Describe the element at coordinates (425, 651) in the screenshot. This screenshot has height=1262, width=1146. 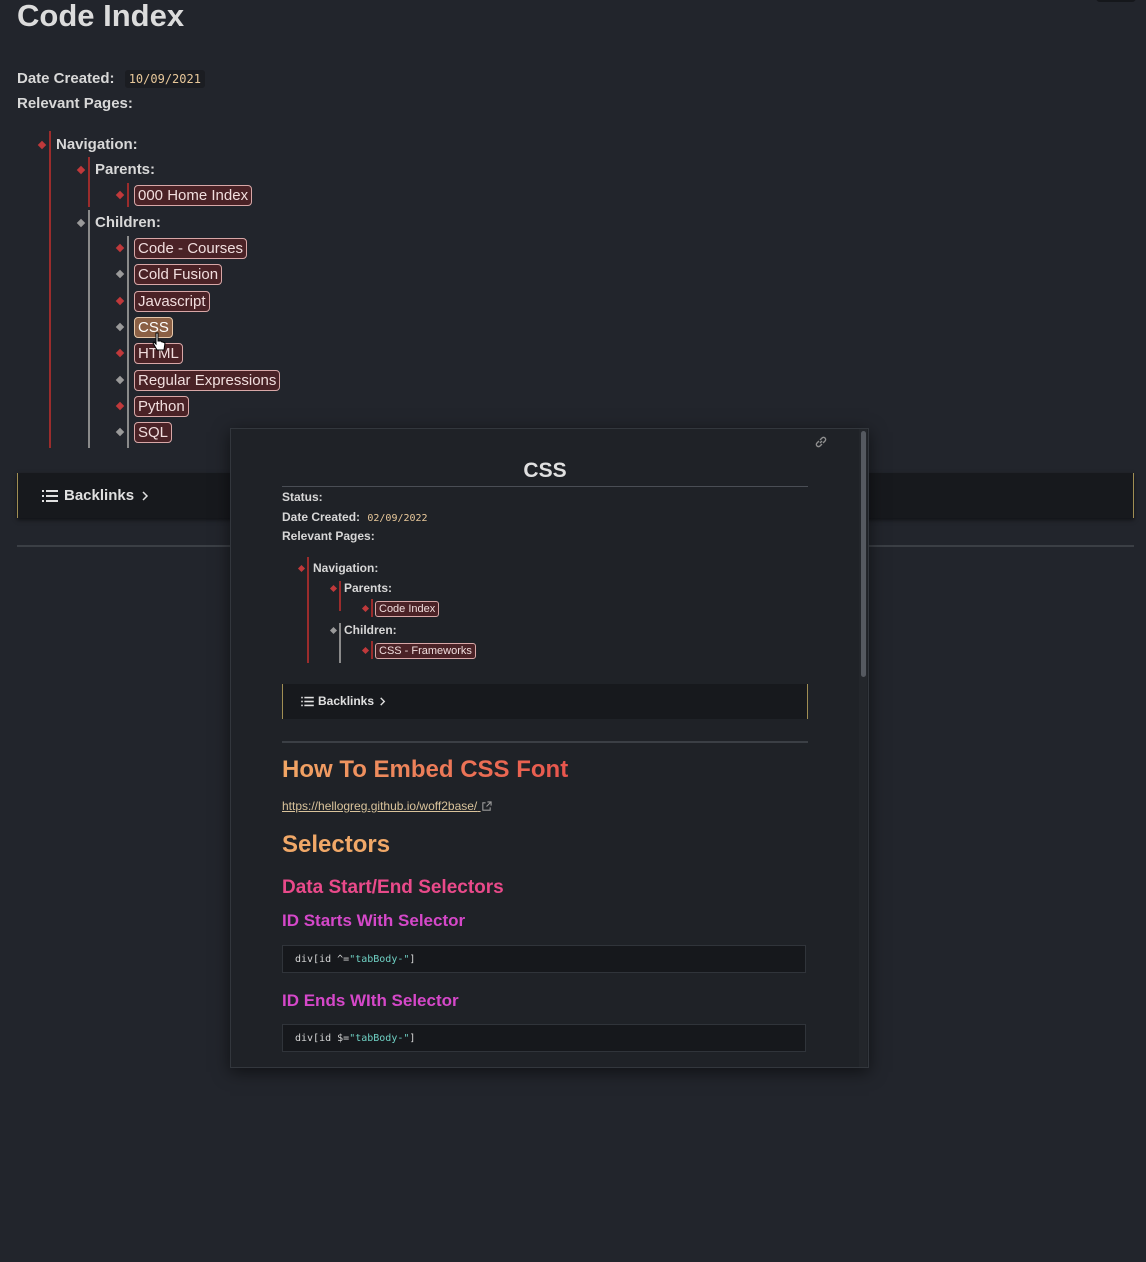
I see `link-css-frameworks: CSS - Frameworks` at that location.